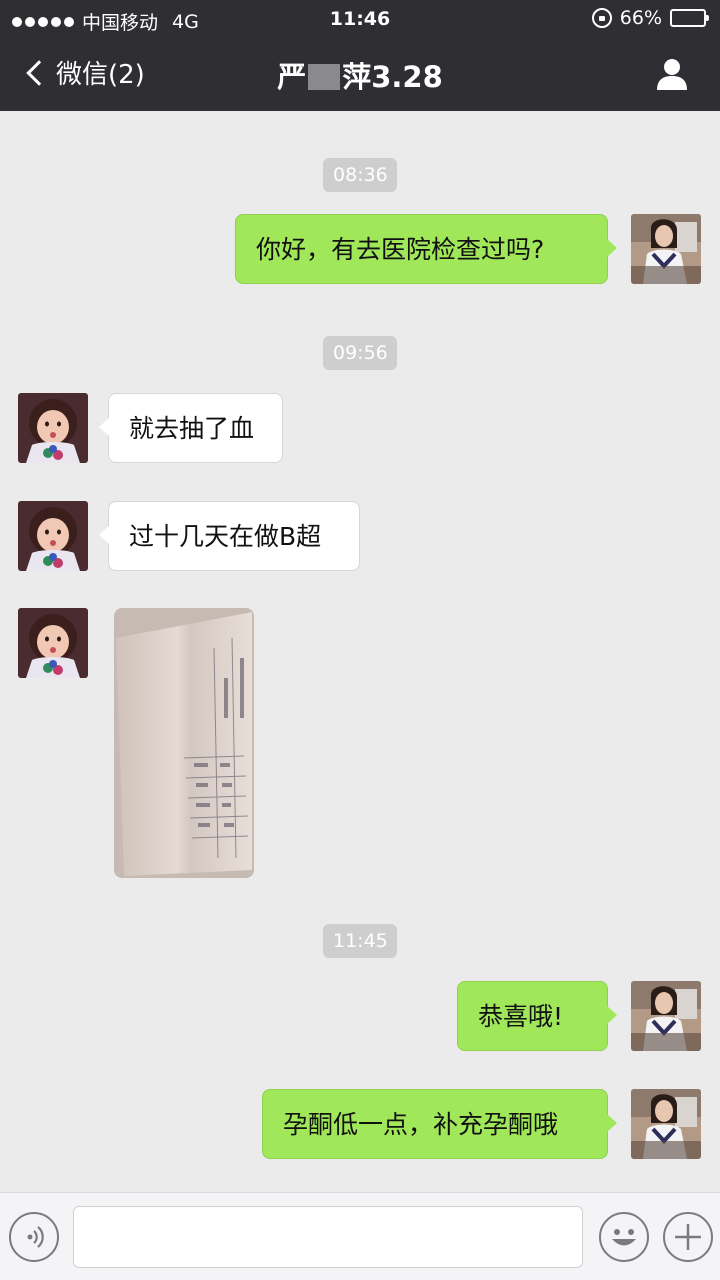 Image resolution: width=720 pixels, height=1280 pixels. I want to click on voice-icon, so click(35, 1237).